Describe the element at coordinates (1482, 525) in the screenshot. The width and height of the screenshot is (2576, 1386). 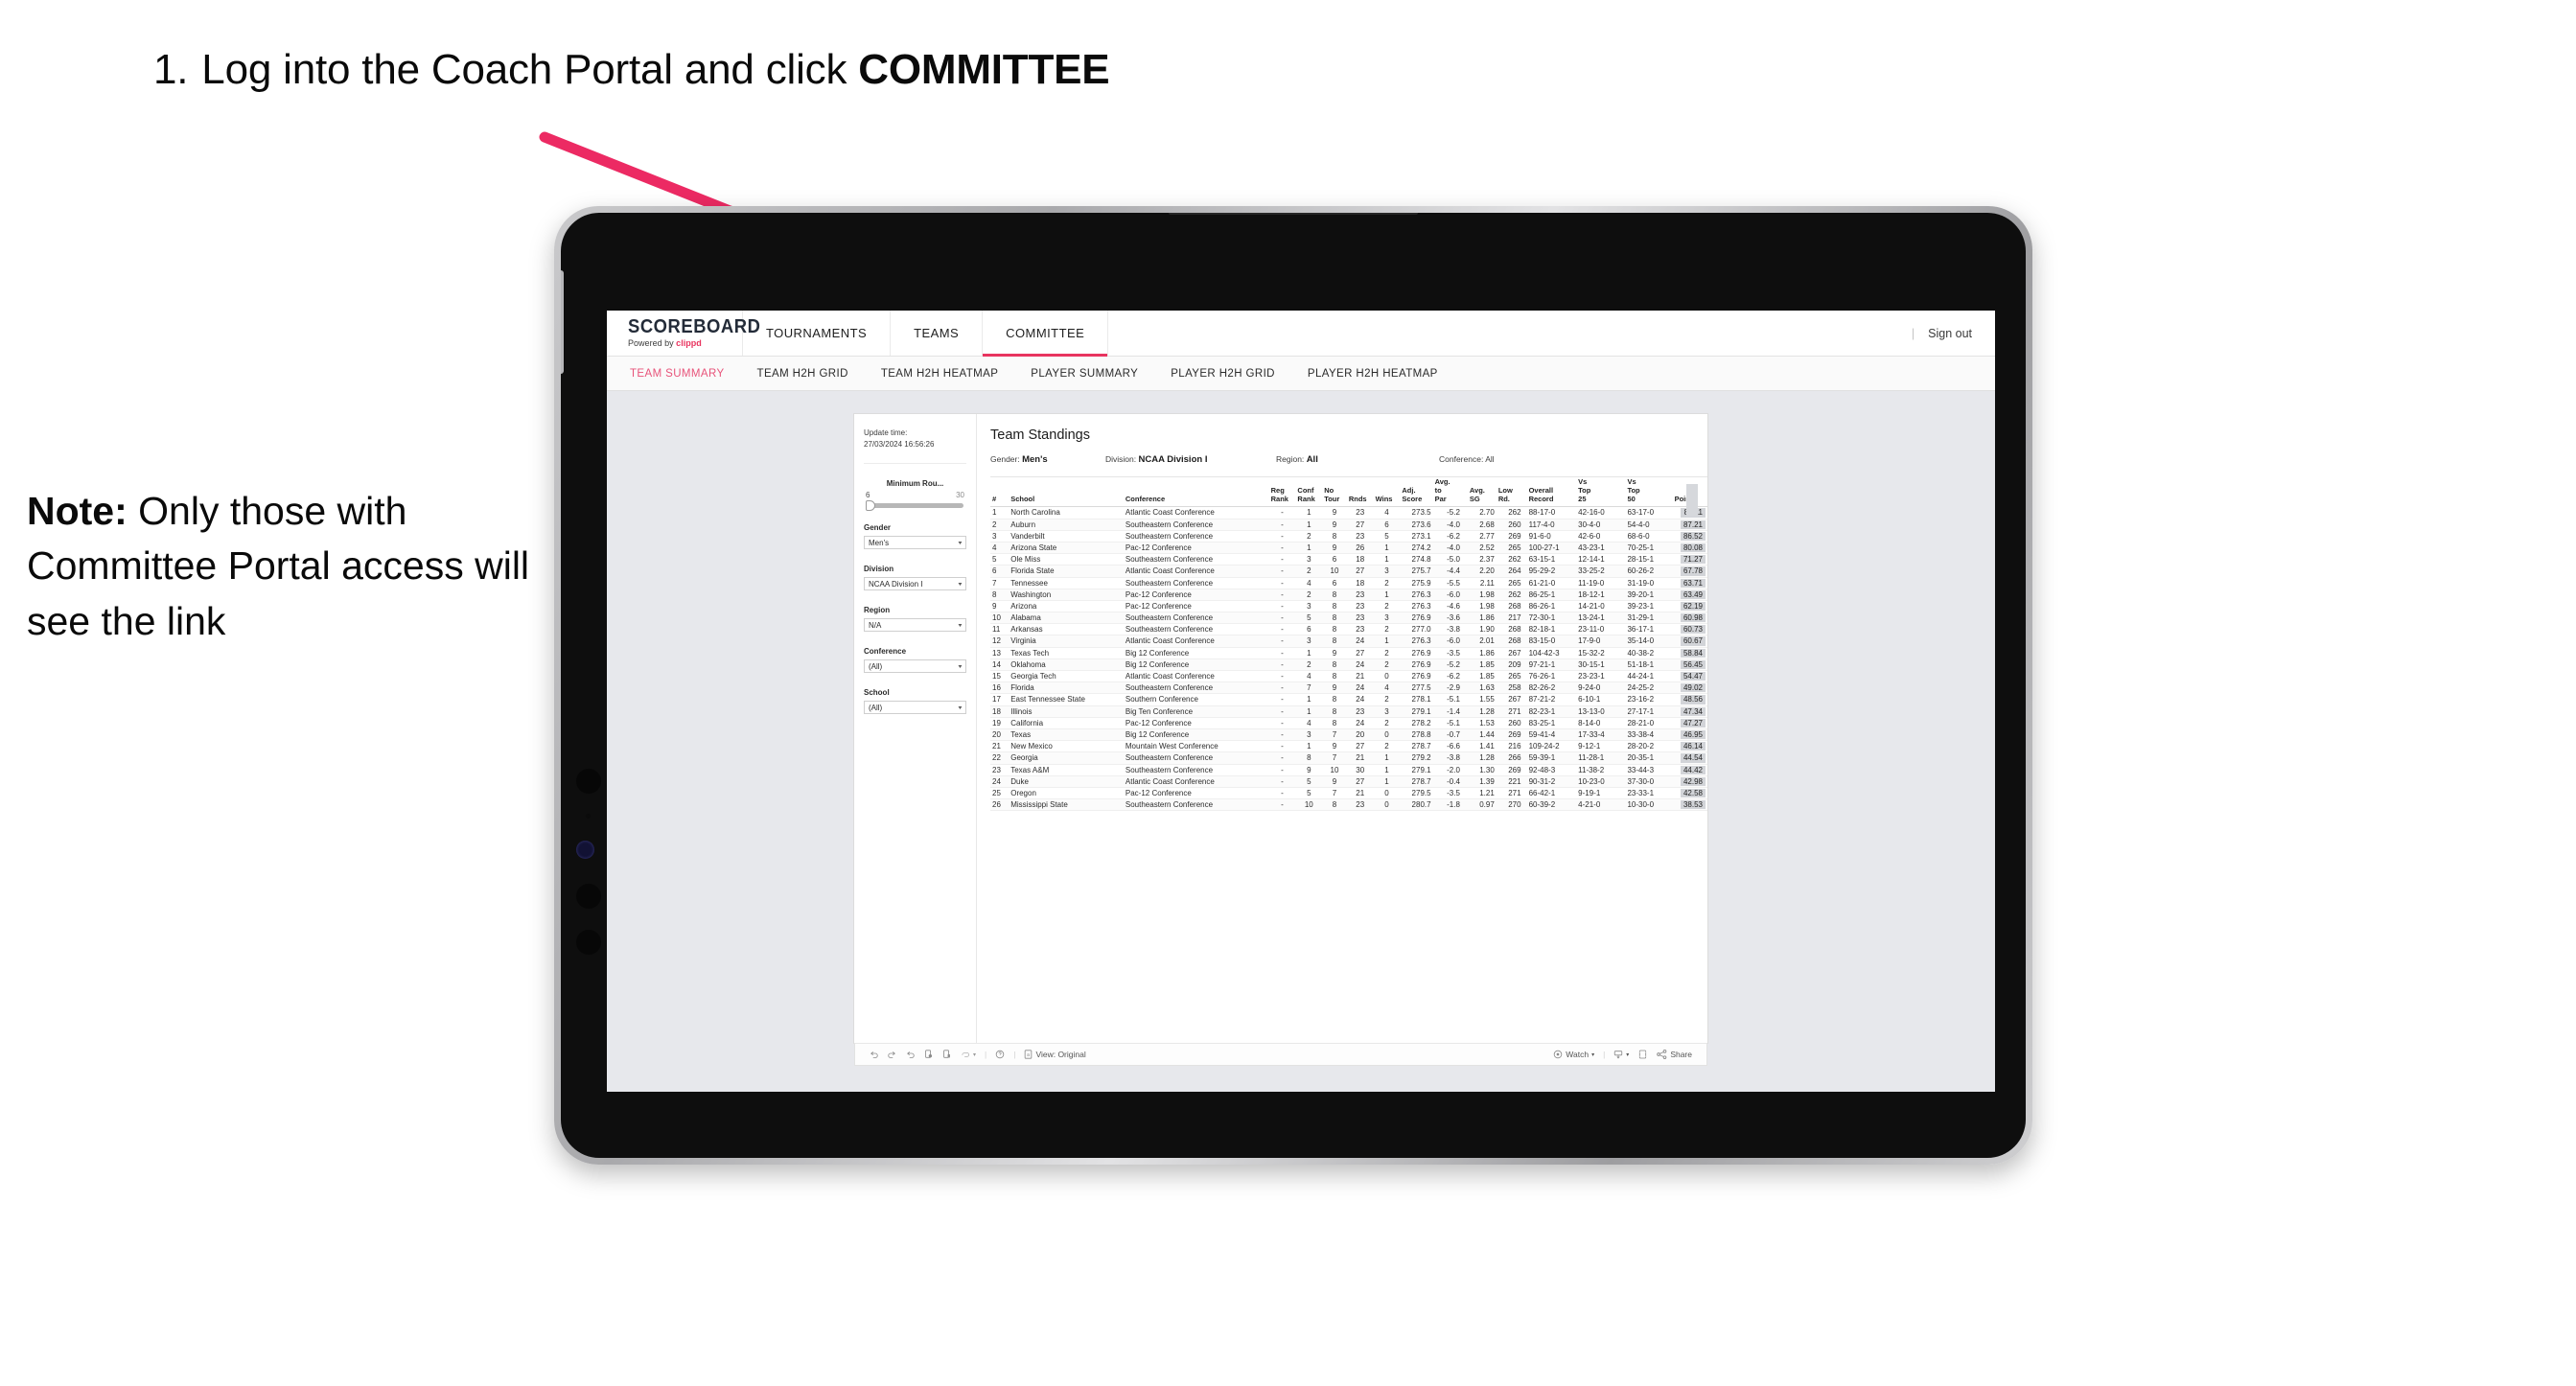
I see `col-avg-sg-cell: 2.68` at that location.